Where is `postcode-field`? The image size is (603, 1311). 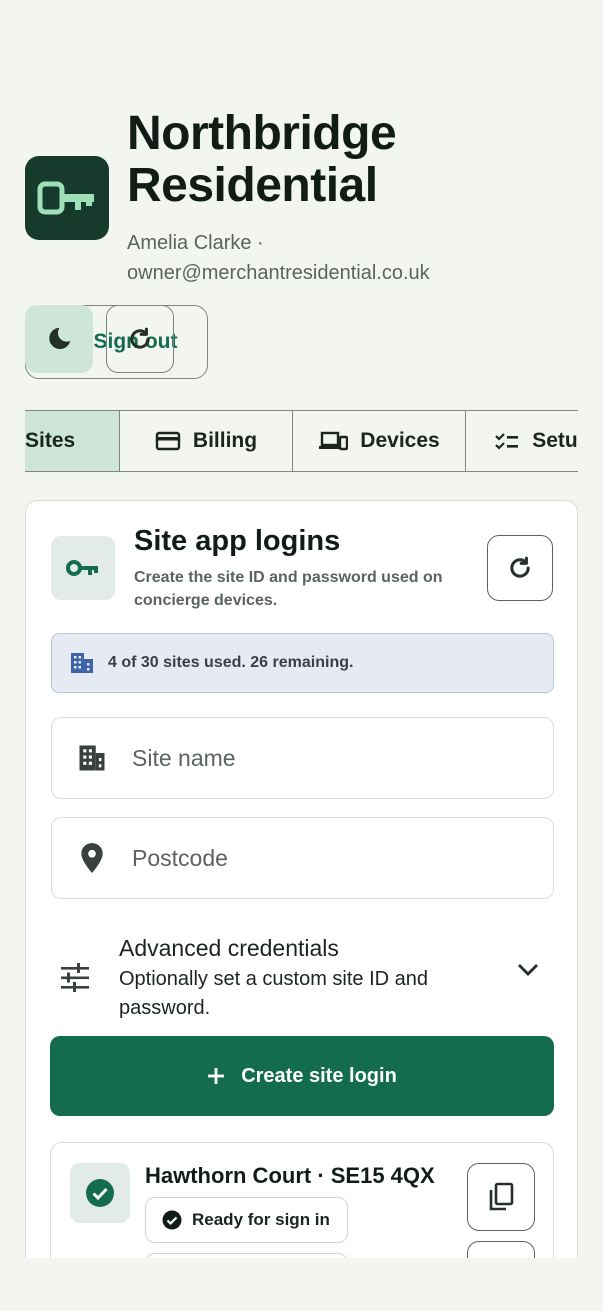
postcode-field is located at coordinates (302, 858).